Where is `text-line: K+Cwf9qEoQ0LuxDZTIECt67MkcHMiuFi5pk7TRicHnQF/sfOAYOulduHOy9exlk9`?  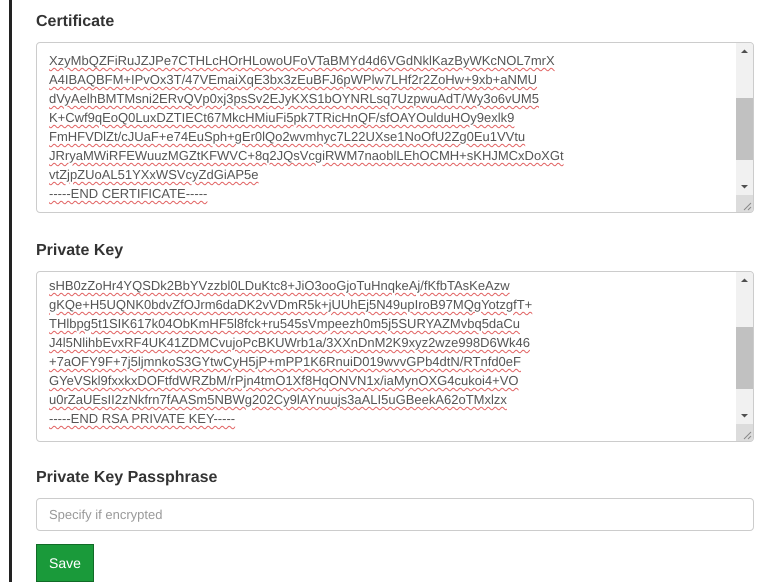
text-line: K+Cwf9qEoQ0LuxDZTIECt67MkcHMiuFi5pk7TRicHnQF/sfOAYOulduHOy9exlk9 is located at coordinates (281, 118).